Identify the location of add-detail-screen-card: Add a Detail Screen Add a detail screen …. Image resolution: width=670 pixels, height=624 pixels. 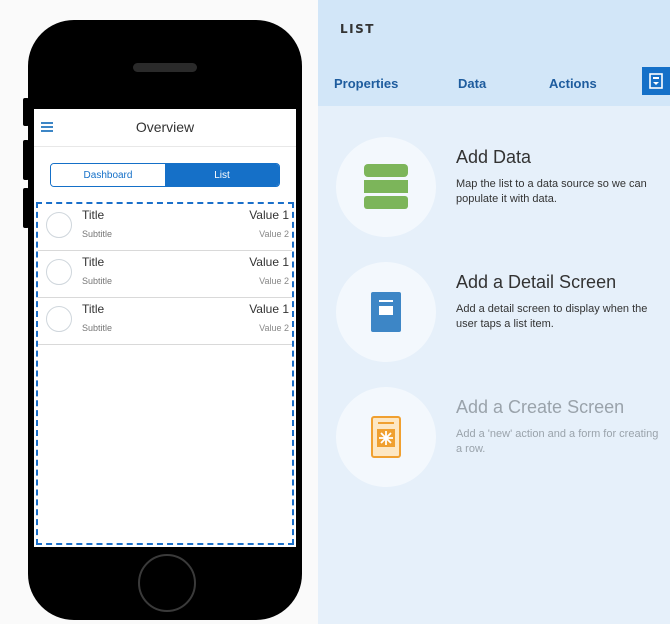
(503, 312).